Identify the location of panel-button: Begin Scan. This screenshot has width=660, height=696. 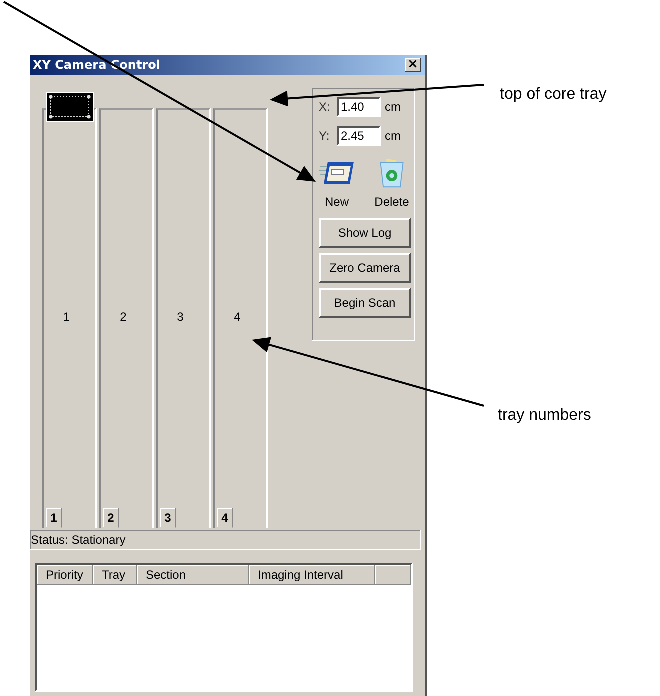
(365, 303).